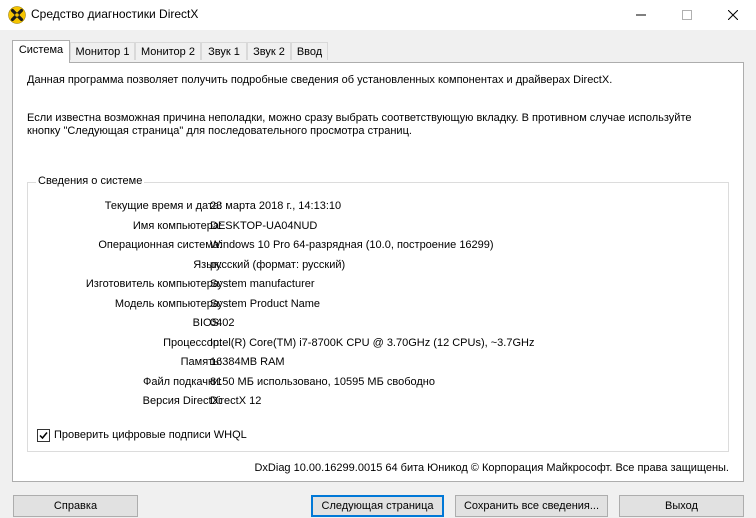  I want to click on info-row-directx: Версия DirectX: DirectX 12, so click(379, 402).